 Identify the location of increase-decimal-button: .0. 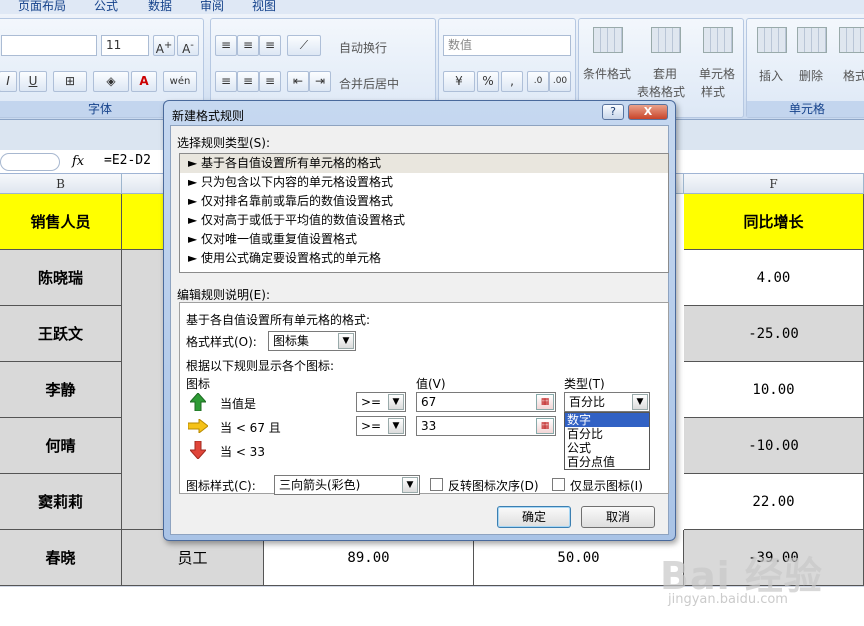
(538, 81).